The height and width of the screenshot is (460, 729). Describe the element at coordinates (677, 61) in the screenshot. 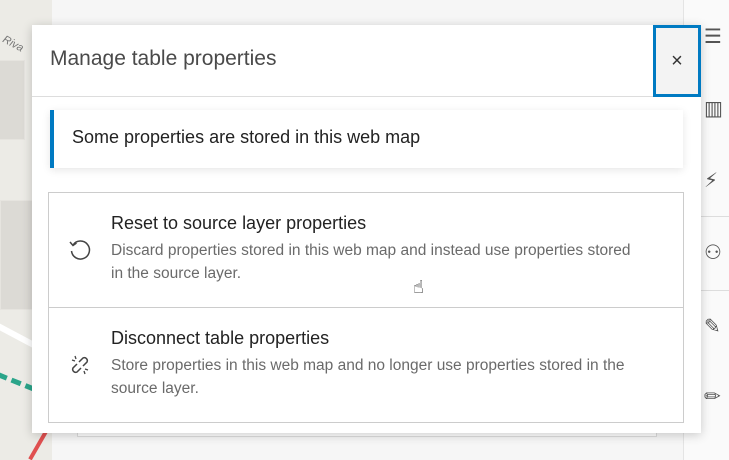

I see `close-button: ×` at that location.